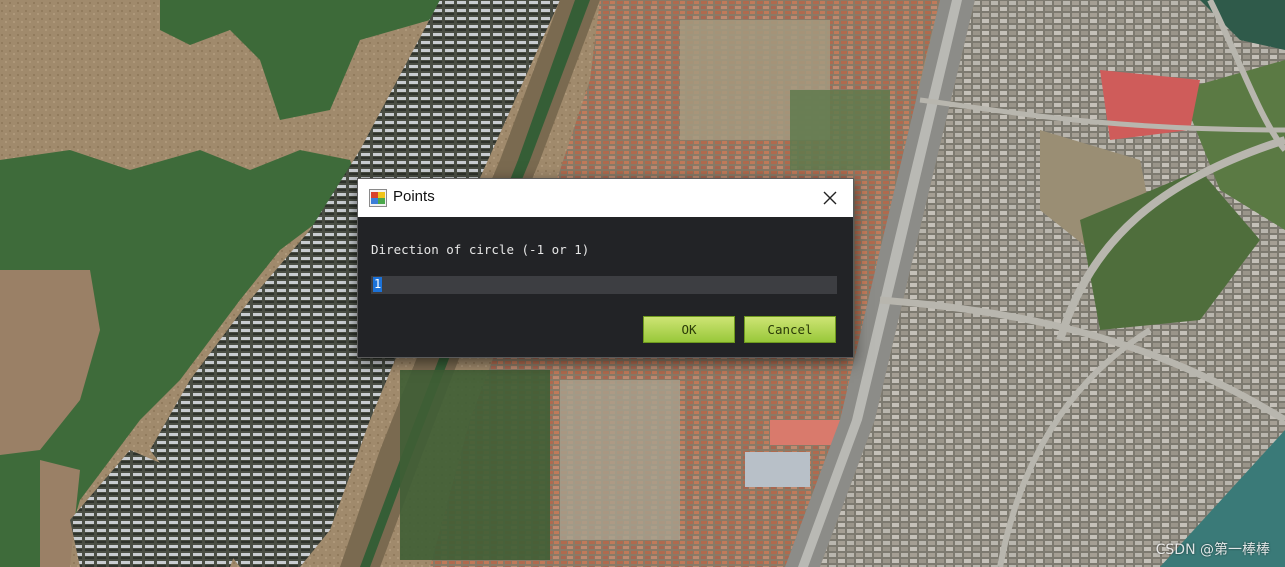  Describe the element at coordinates (480, 249) in the screenshot. I see `prompt-label: Direction of circle (-1 or 1)` at that location.